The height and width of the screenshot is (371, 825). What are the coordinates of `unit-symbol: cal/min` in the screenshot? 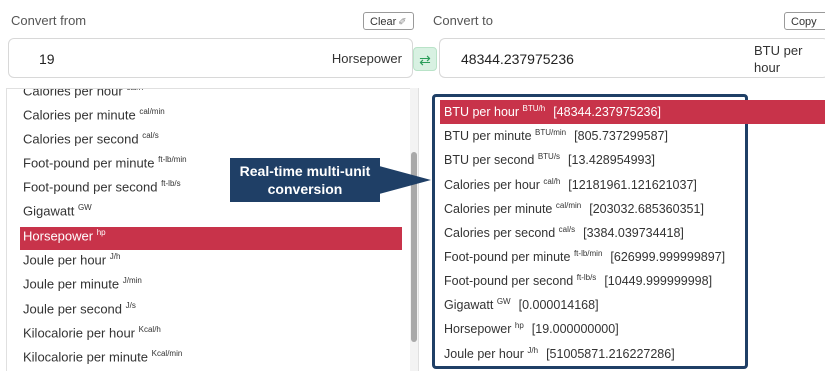 It's located at (152, 111).